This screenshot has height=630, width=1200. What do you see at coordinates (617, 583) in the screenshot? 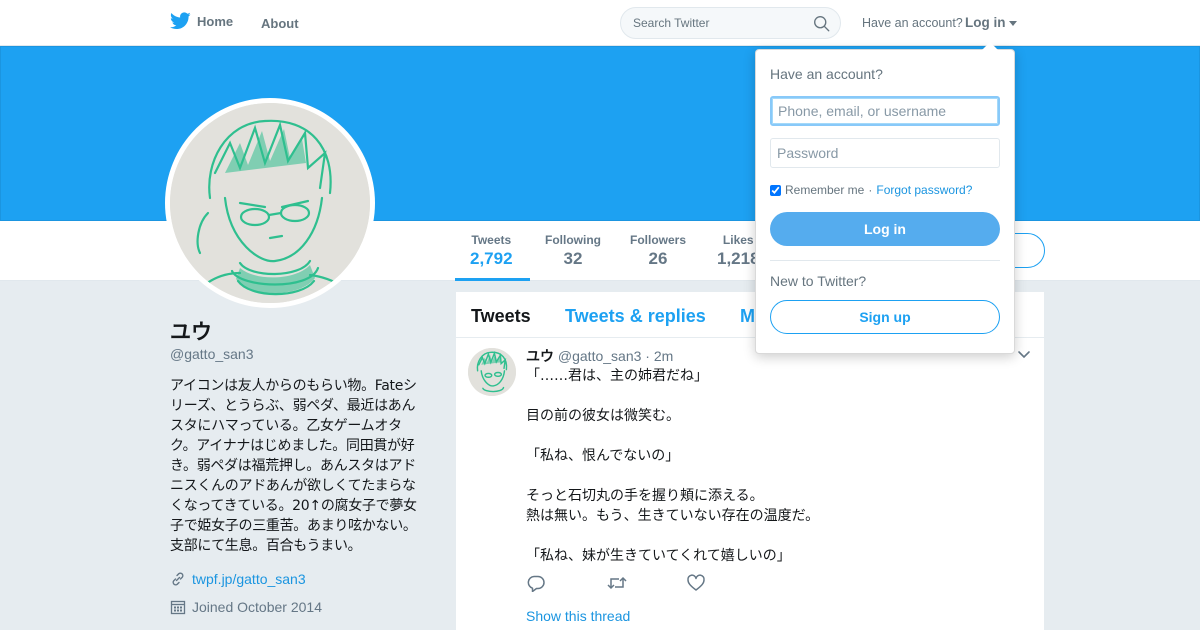
I see `retweet-icon` at bounding box center [617, 583].